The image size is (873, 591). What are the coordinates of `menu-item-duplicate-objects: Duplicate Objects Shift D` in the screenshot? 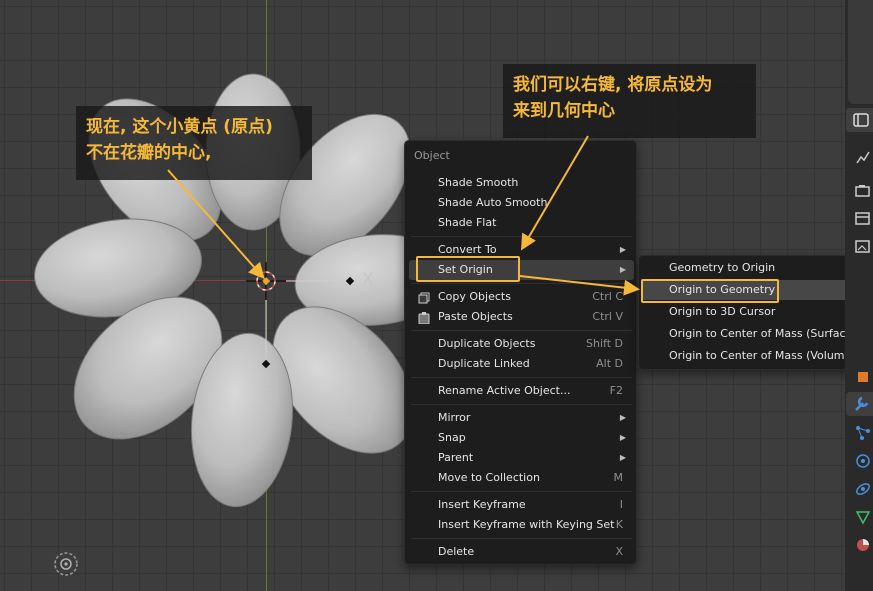 It's located at (521, 344).